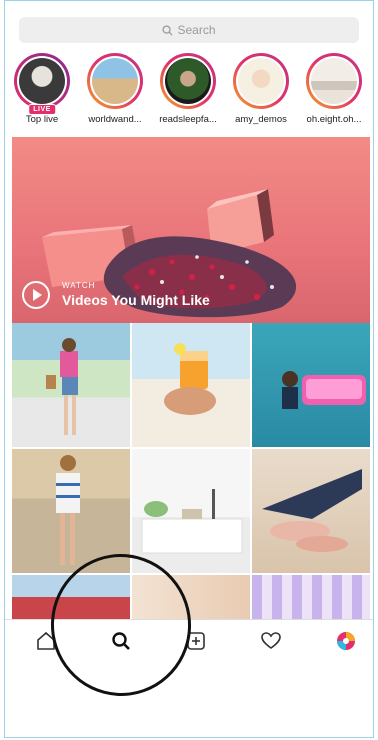 Image resolution: width=378 pixels, height=740 pixels. What do you see at coordinates (261, 119) in the screenshot?
I see `story-label: amy_demos` at bounding box center [261, 119].